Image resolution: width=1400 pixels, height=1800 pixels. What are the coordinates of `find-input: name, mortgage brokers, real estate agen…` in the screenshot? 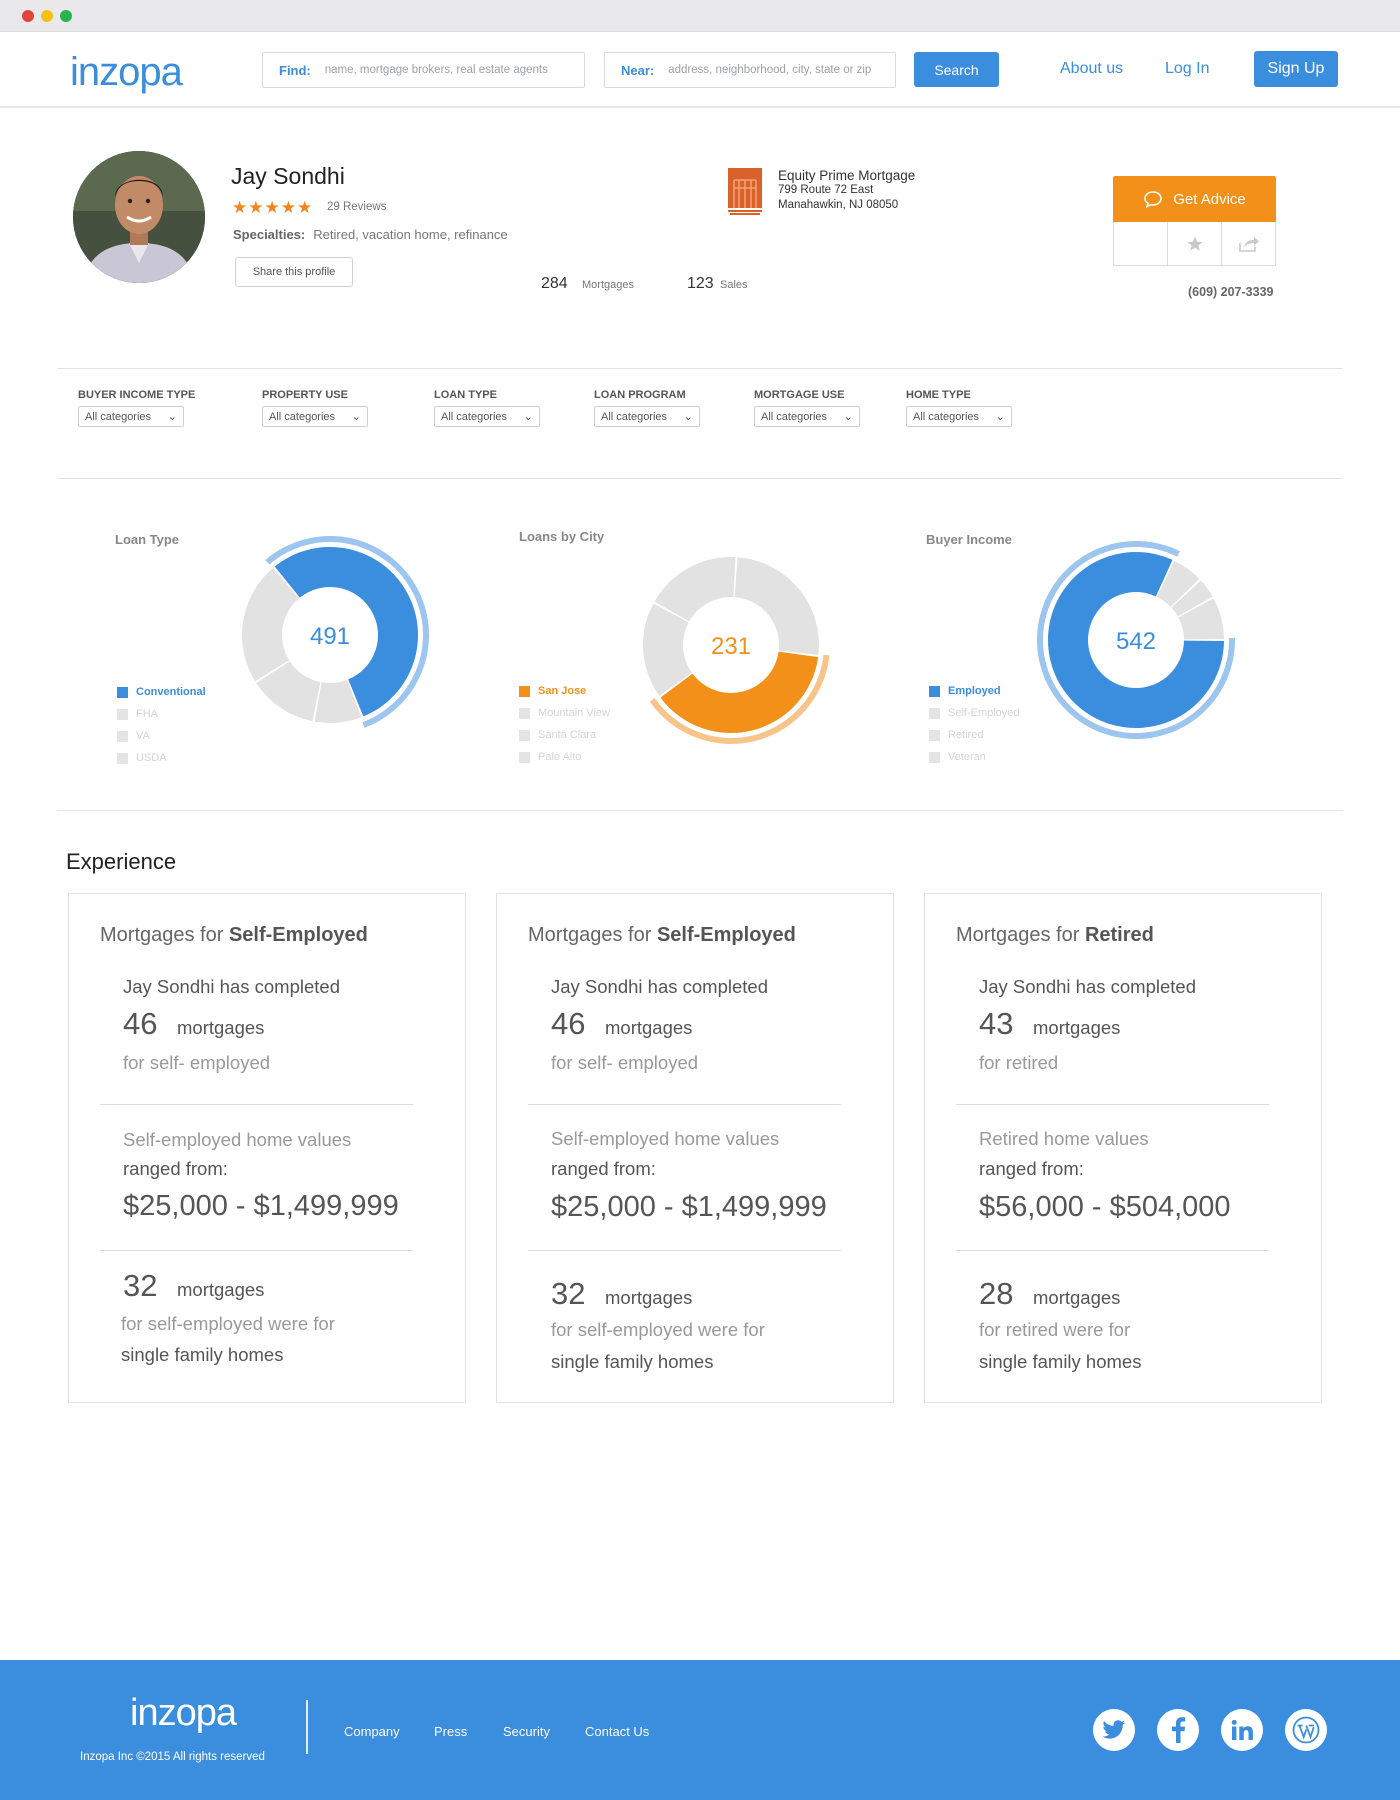 It's located at (436, 70).